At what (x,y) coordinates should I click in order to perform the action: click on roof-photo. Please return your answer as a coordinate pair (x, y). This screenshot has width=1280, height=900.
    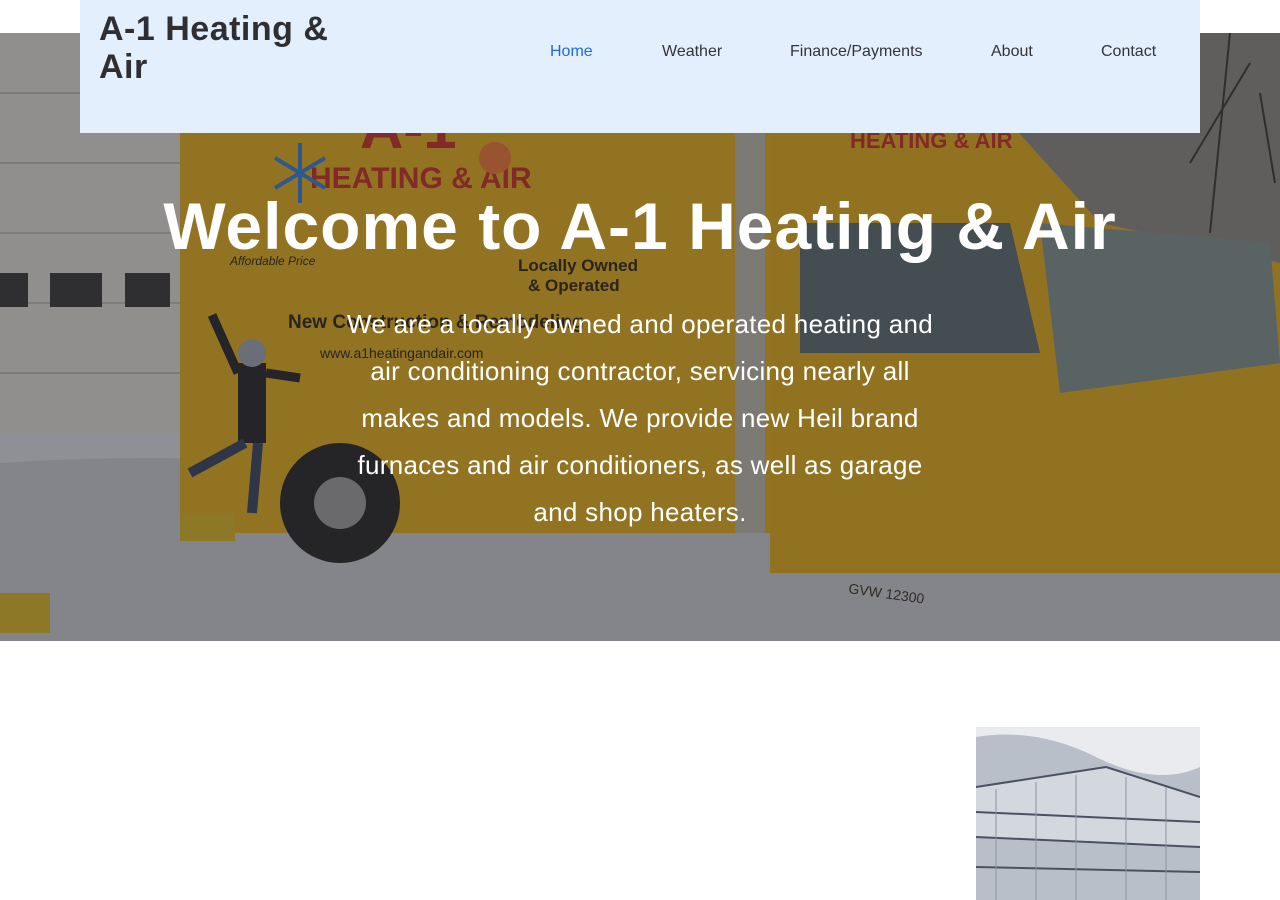
    Looking at the image, I should click on (1088, 813).